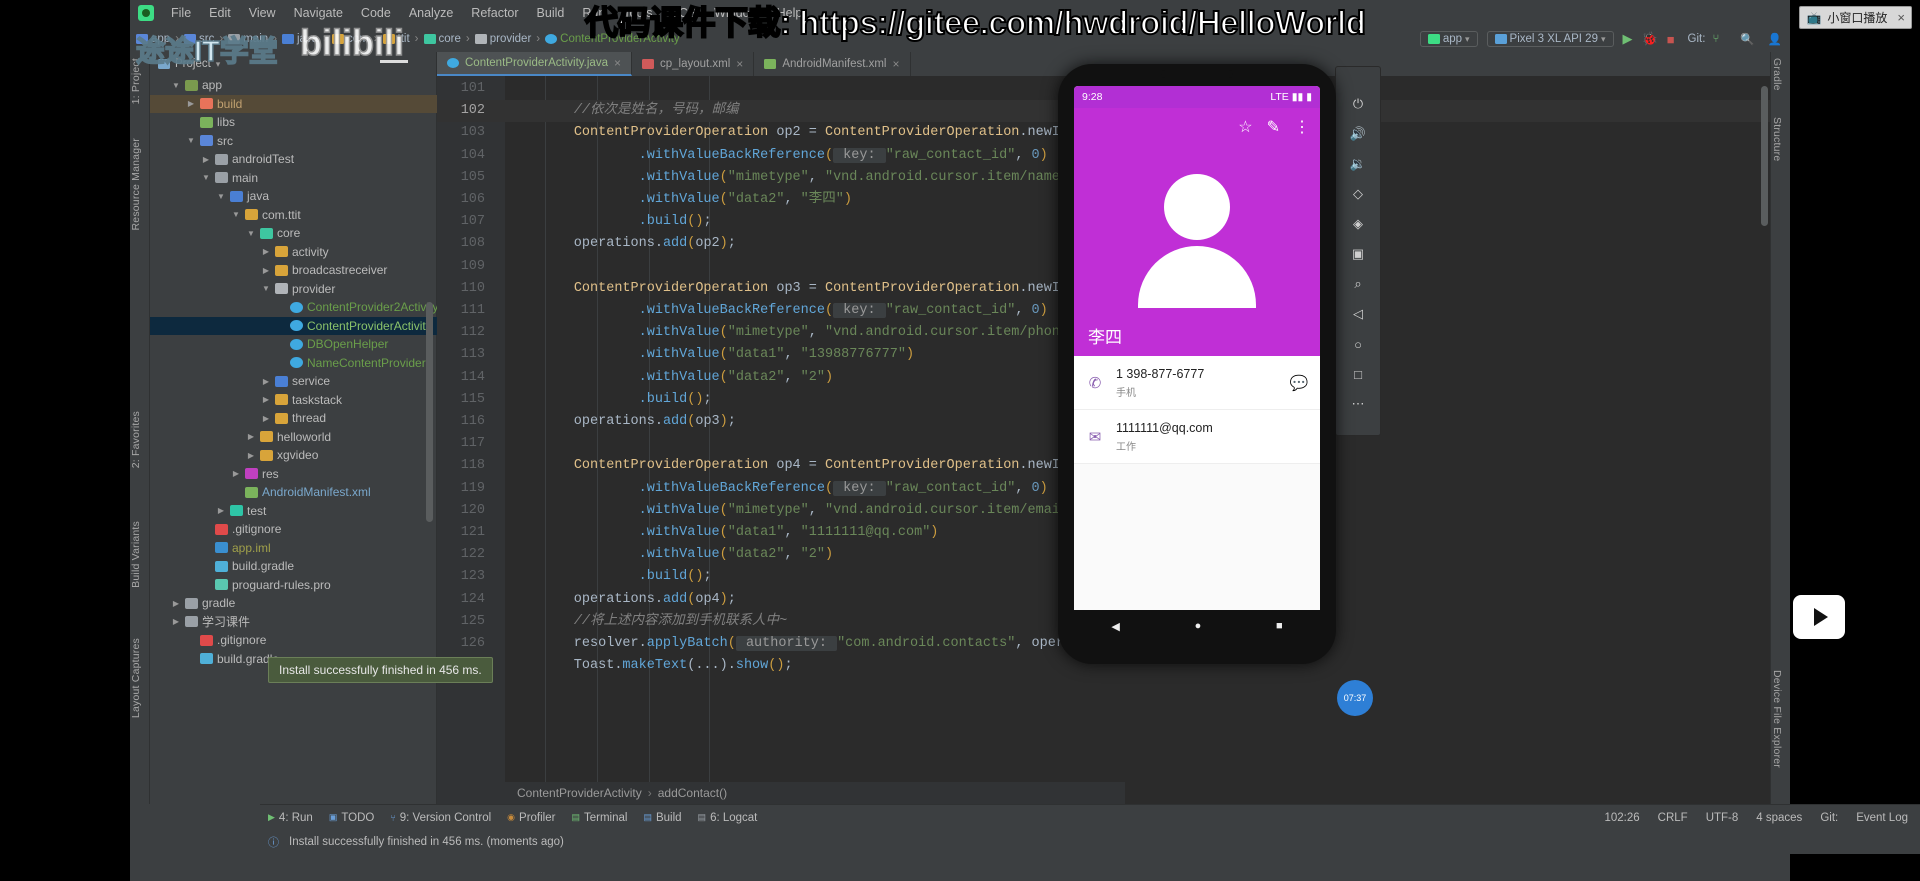 This screenshot has width=1920, height=881. What do you see at coordinates (1673, 818) in the screenshot?
I see `line-separator: CRLF` at bounding box center [1673, 818].